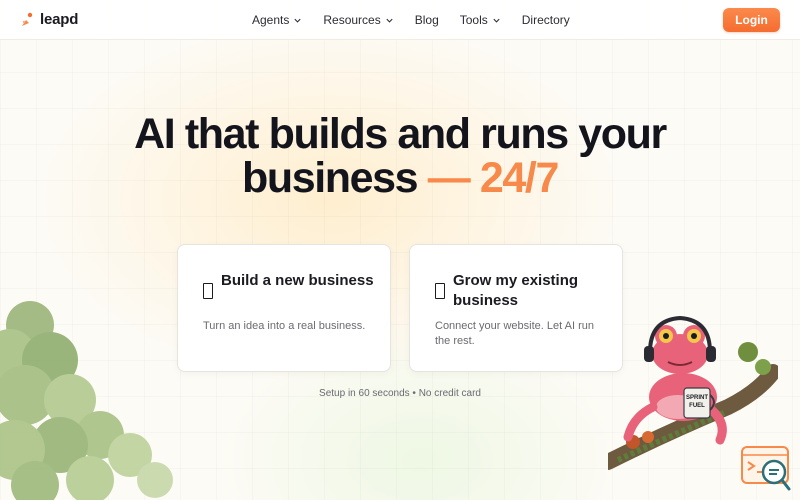 This screenshot has height=500, width=800. What do you see at coordinates (86, 400) in the screenshot?
I see `tree-illustration` at bounding box center [86, 400].